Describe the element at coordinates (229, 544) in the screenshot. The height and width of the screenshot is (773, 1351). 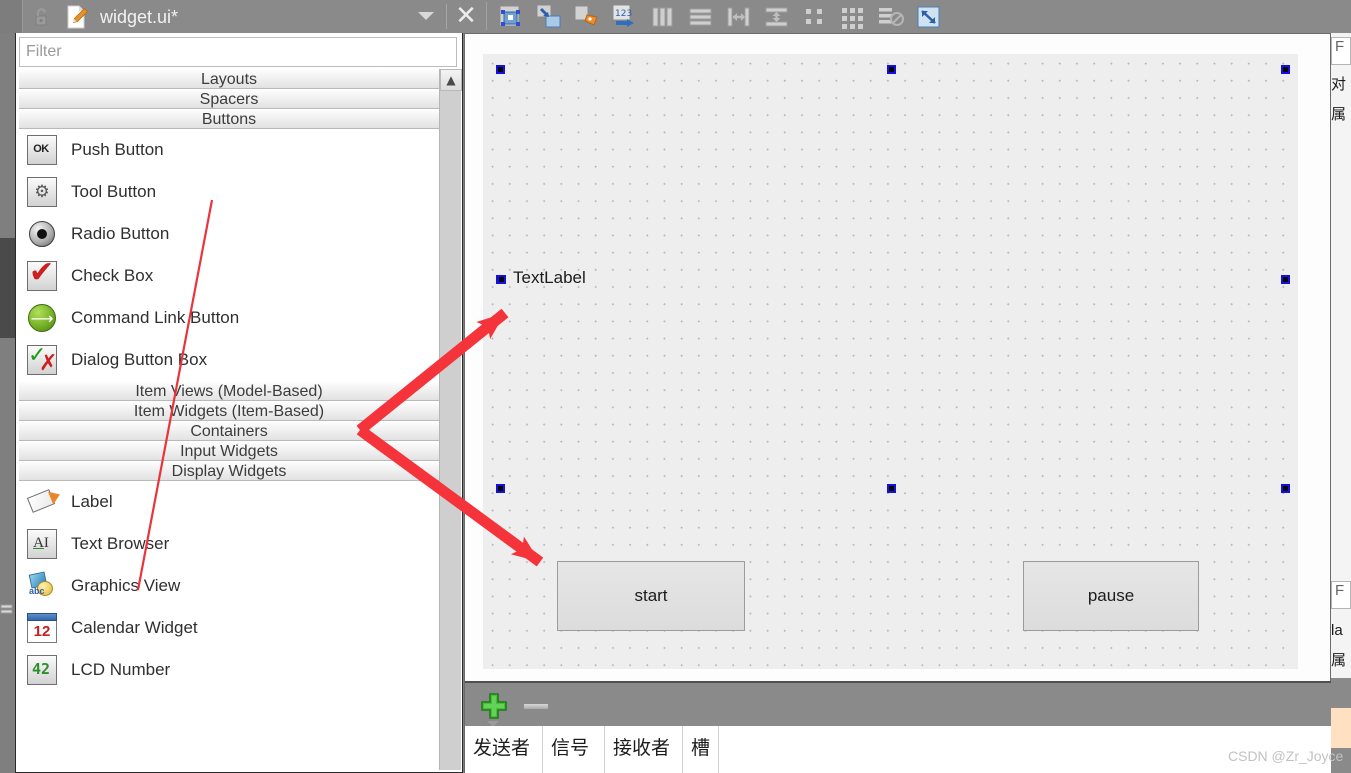
I see `widget-list-item: A I Text Browser` at that location.